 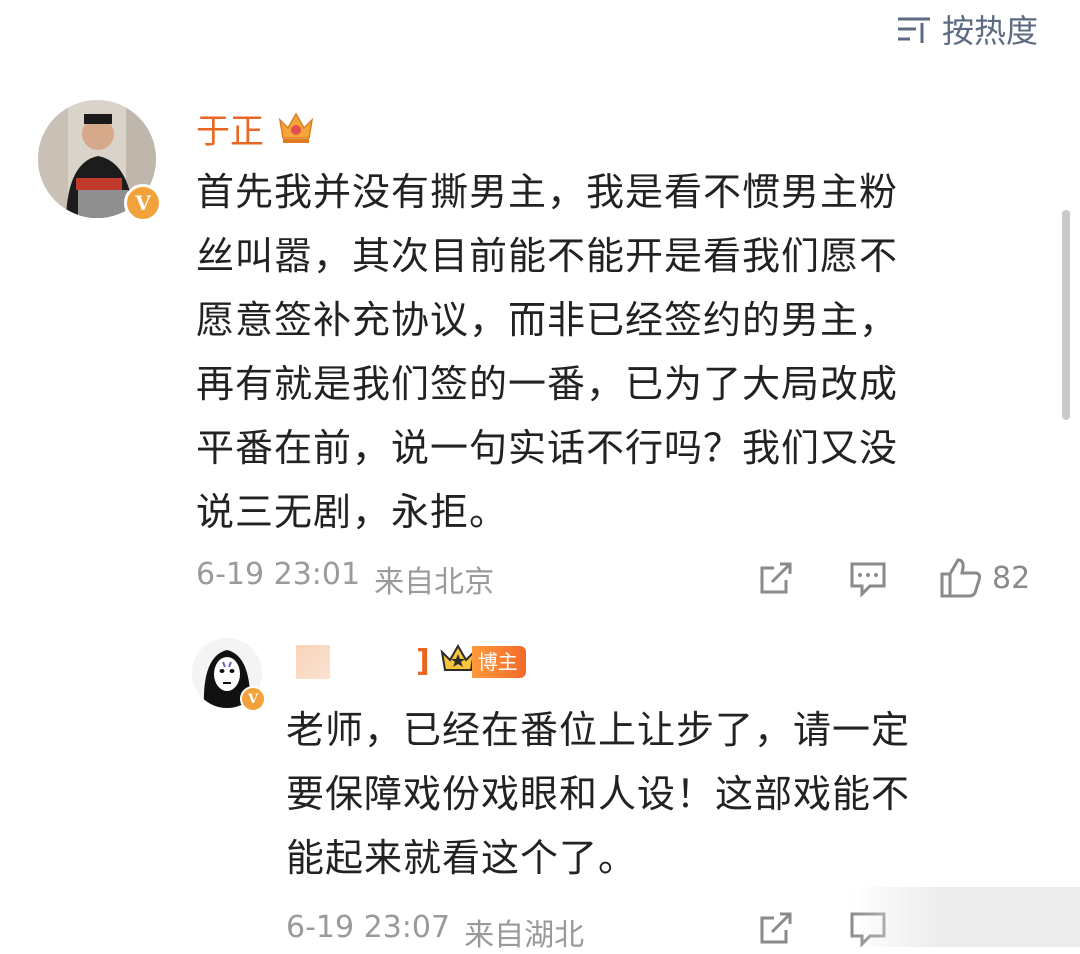 I want to click on watermark-overlay, so click(x=965, y=917).